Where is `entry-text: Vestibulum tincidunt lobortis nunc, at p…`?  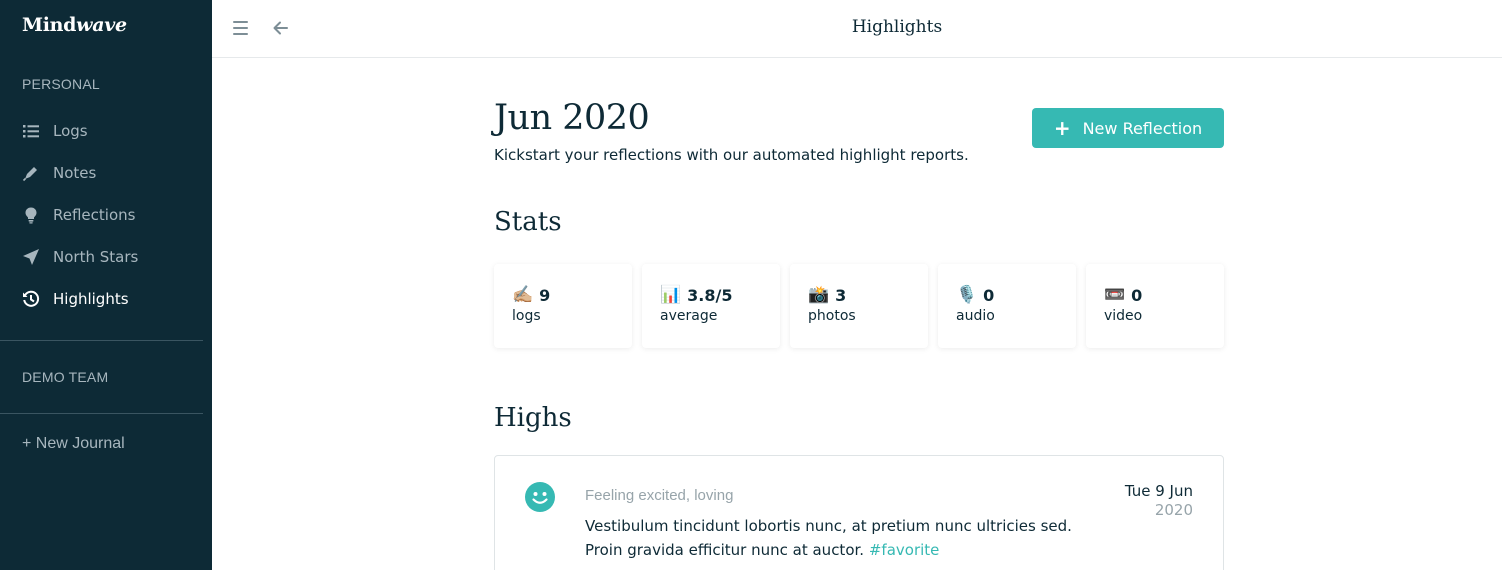 entry-text: Vestibulum tincidunt lobortis nunc, at p… is located at coordinates (845, 538).